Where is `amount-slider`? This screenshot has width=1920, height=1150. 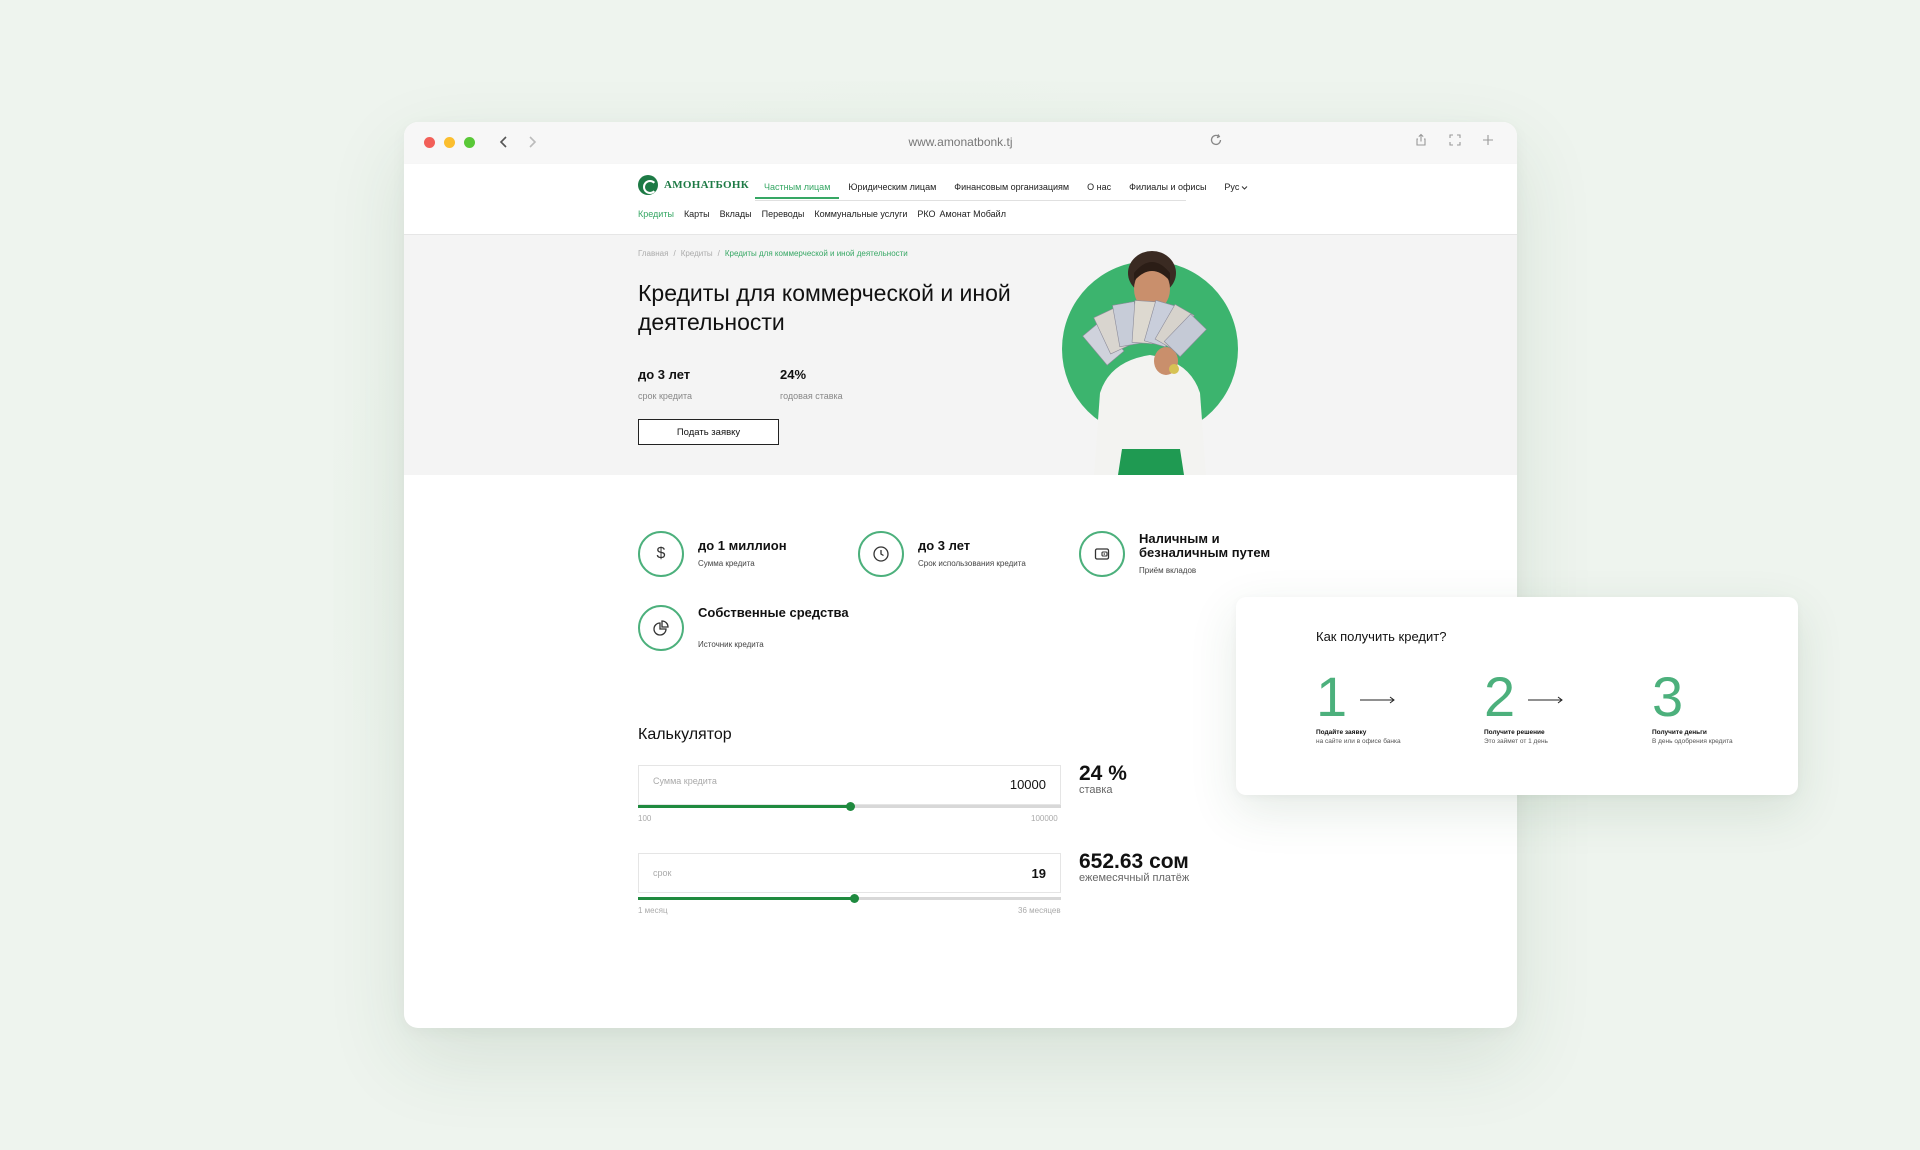 amount-slider is located at coordinates (849, 806).